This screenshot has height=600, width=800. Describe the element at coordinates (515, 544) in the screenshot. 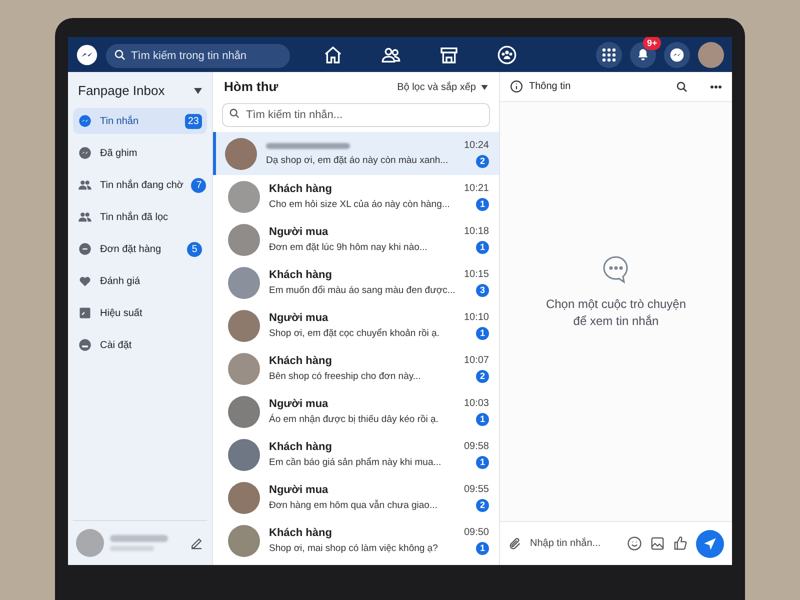

I see `paperclip-icon` at that location.